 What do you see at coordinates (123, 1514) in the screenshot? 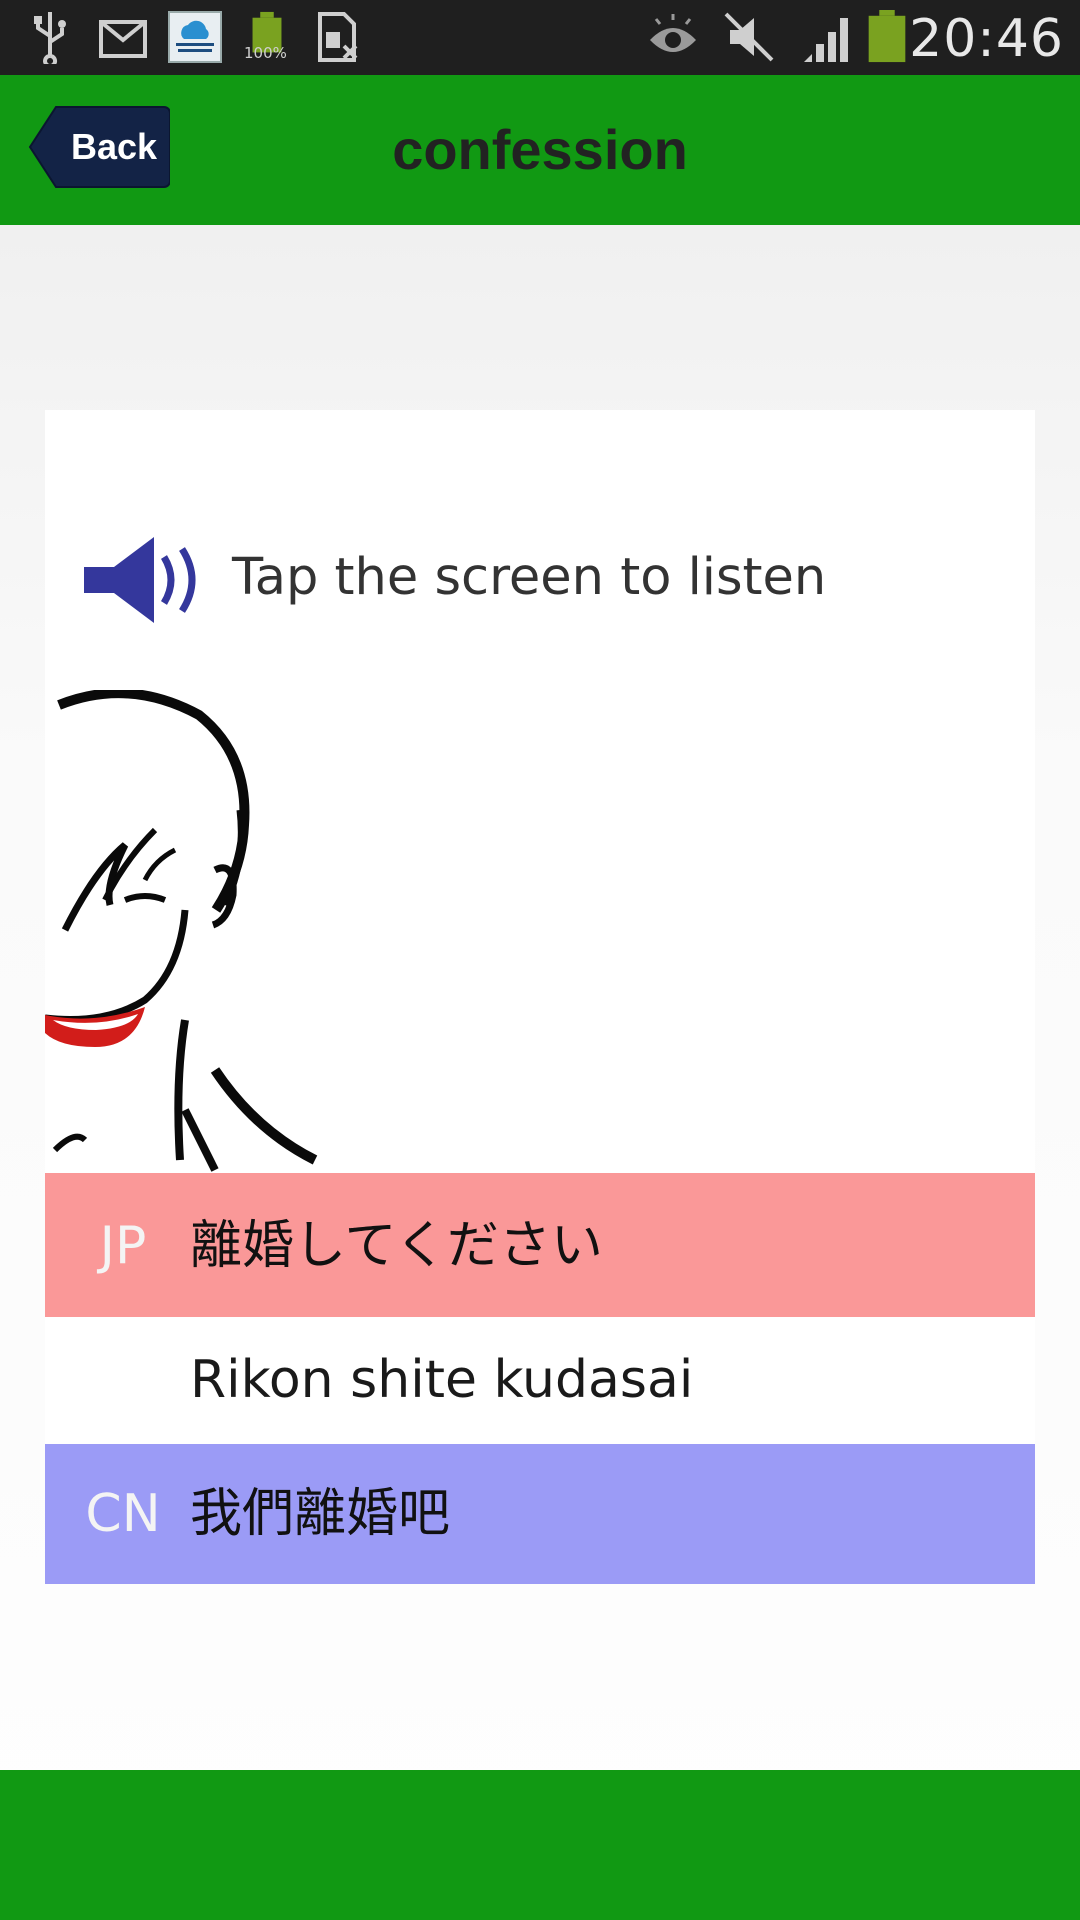
I see `cn-tag: CN` at bounding box center [123, 1514].